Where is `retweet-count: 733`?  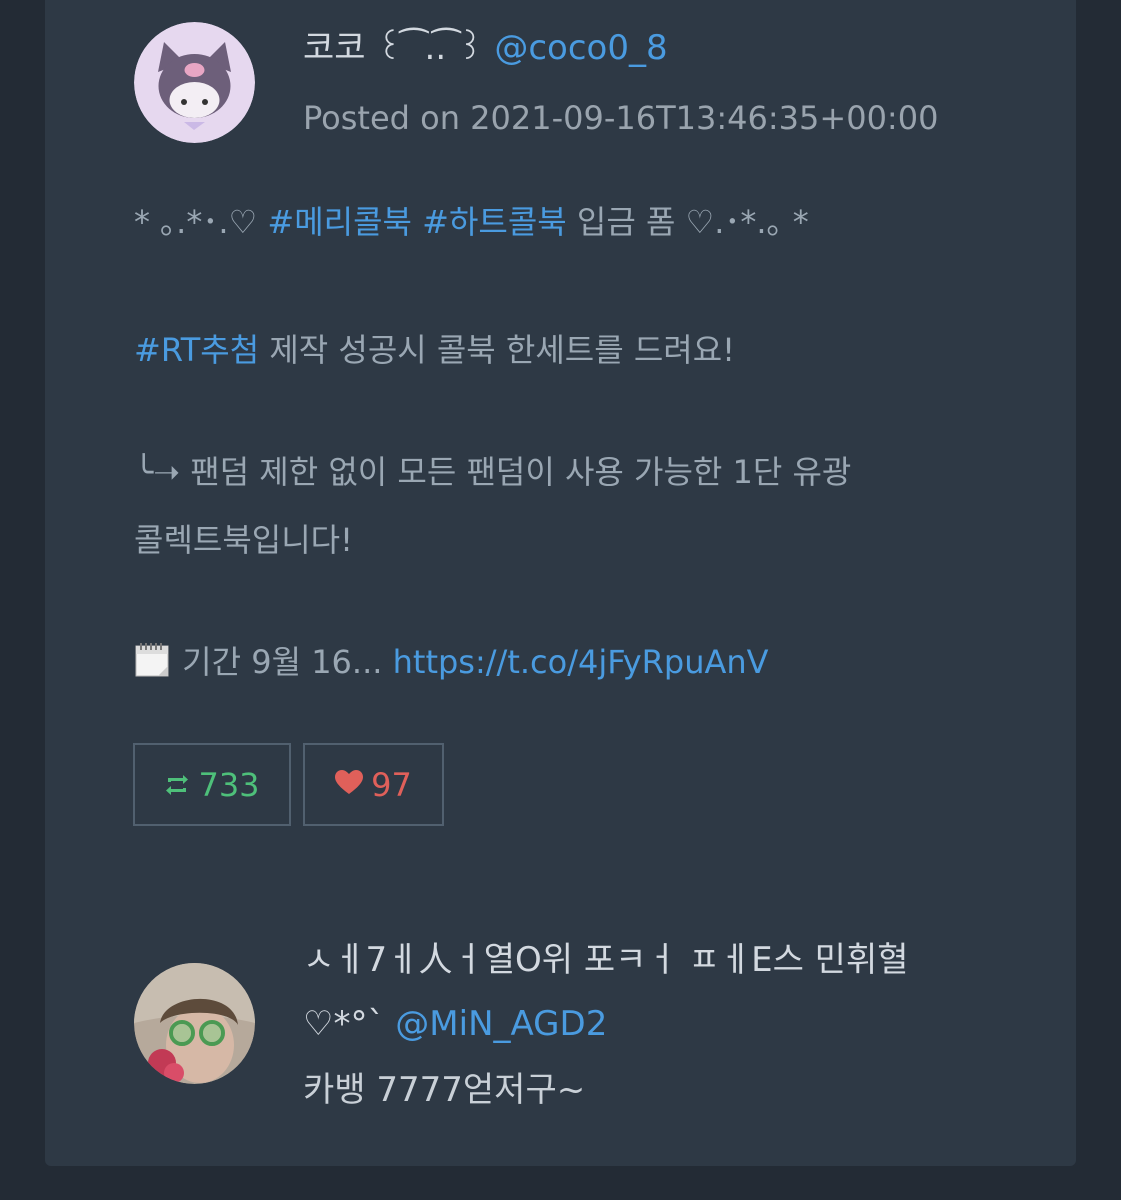 retweet-count: 733 is located at coordinates (229, 784).